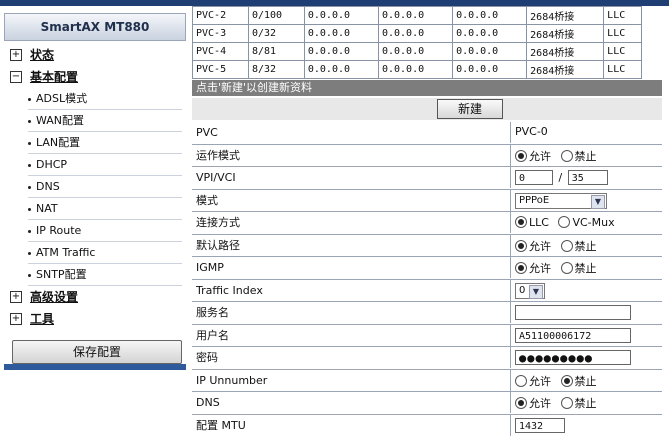  Describe the element at coordinates (95, 209) in the screenshot. I see `nav-item-nat: NAT` at that location.